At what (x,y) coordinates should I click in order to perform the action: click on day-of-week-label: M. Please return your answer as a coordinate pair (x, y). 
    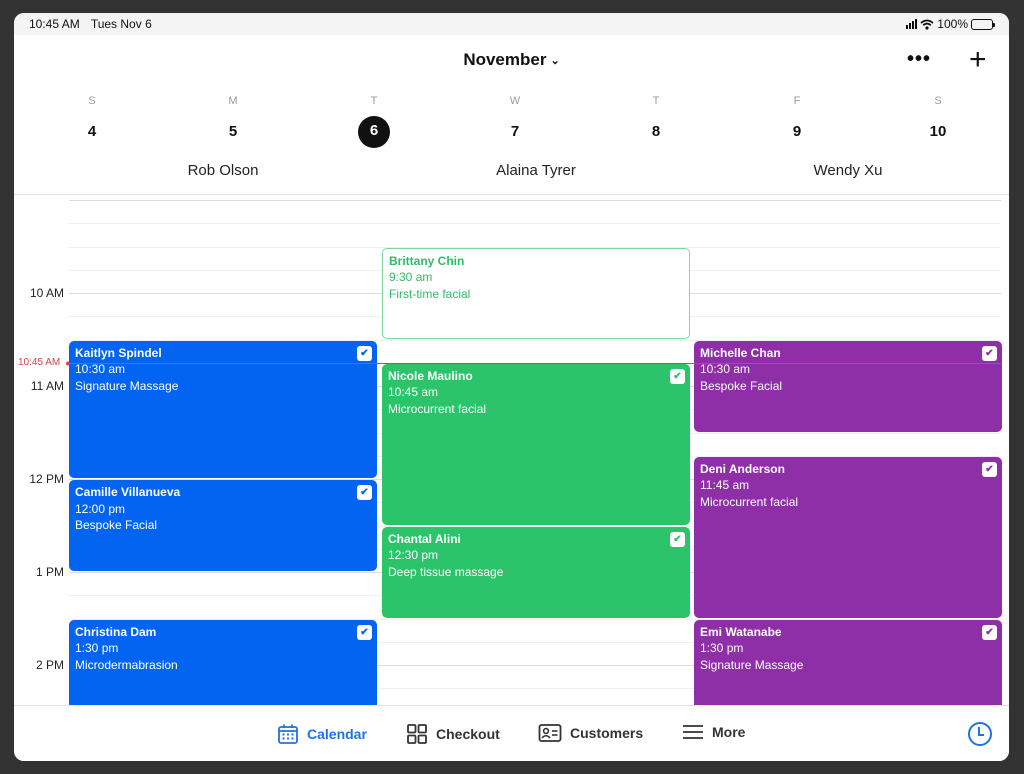
    Looking at the image, I should click on (233, 101).